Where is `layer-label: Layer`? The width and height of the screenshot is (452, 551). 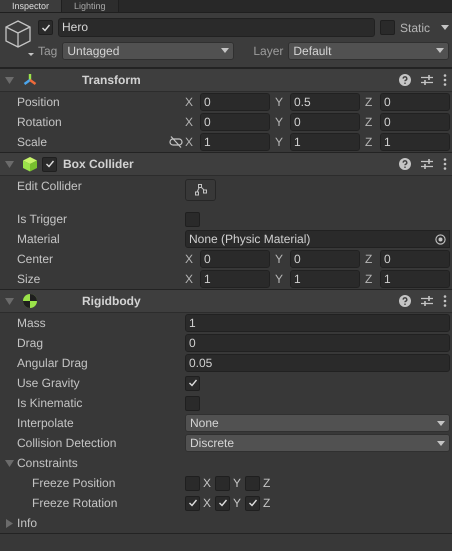 layer-label: Layer is located at coordinates (268, 51).